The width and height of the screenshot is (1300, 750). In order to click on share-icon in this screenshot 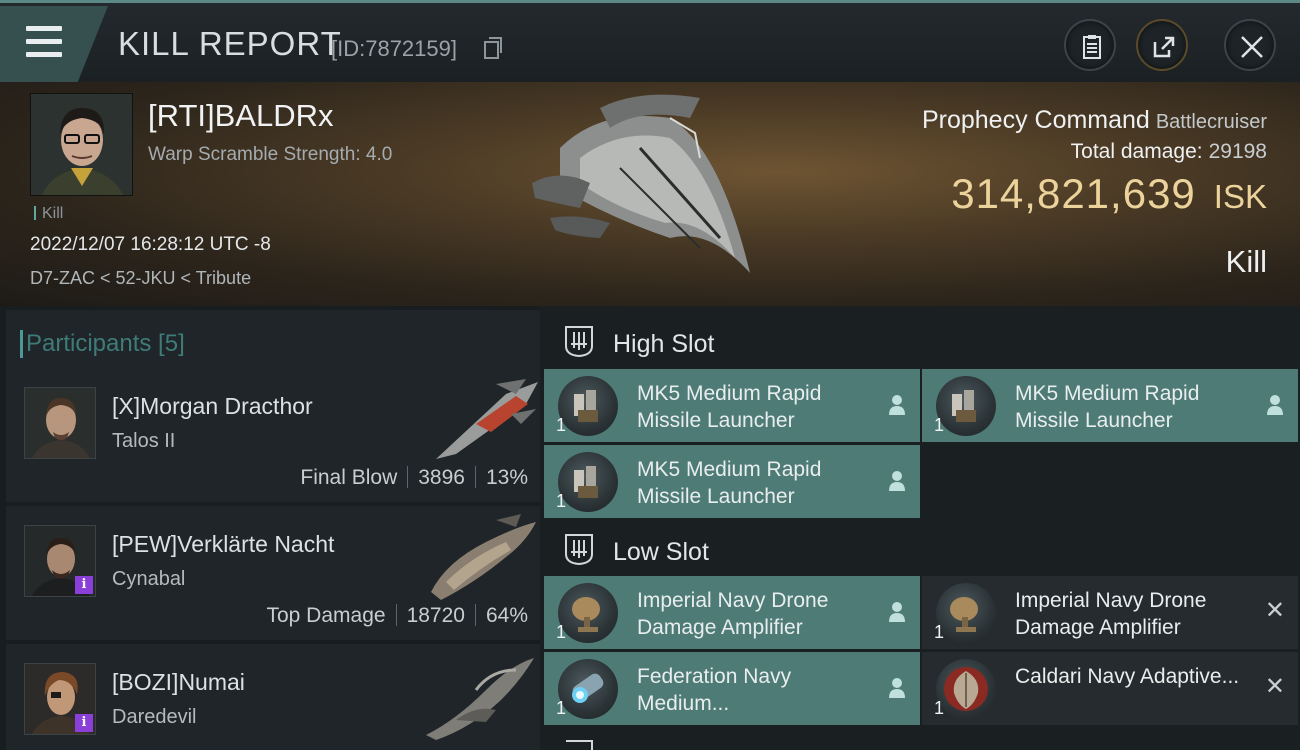, I will do `click(1164, 47)`.